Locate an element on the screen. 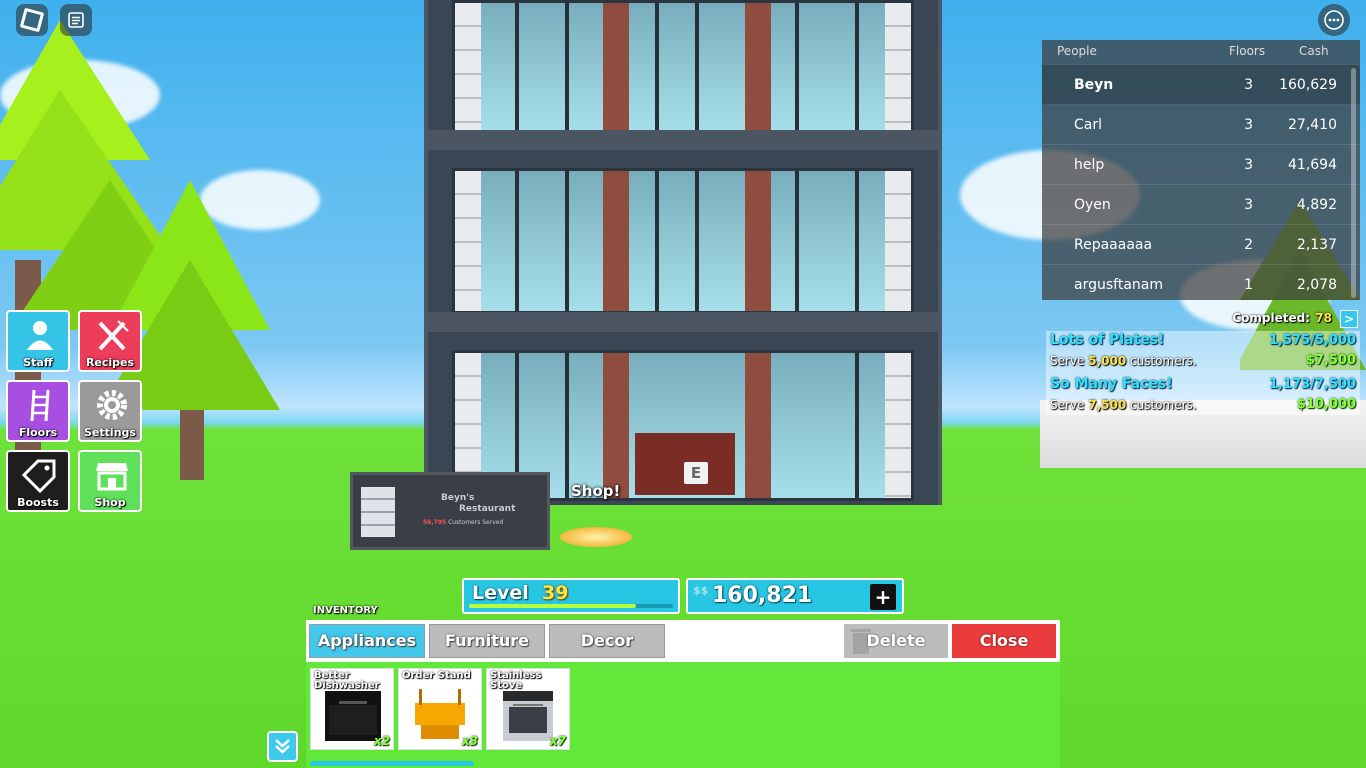 The width and height of the screenshot is (1366, 768). cash-amount: 160,821 is located at coordinates (762, 595).